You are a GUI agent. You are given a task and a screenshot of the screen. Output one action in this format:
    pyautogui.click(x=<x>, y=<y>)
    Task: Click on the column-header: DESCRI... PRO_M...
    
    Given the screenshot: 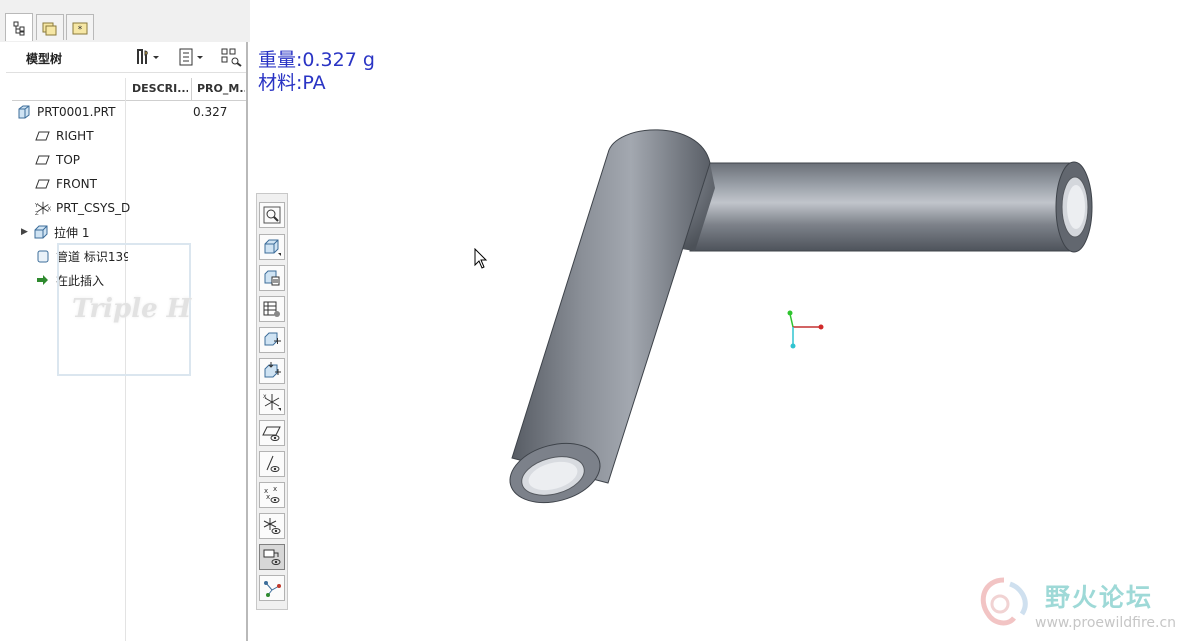 What is the action you would take?
    pyautogui.click(x=129, y=89)
    